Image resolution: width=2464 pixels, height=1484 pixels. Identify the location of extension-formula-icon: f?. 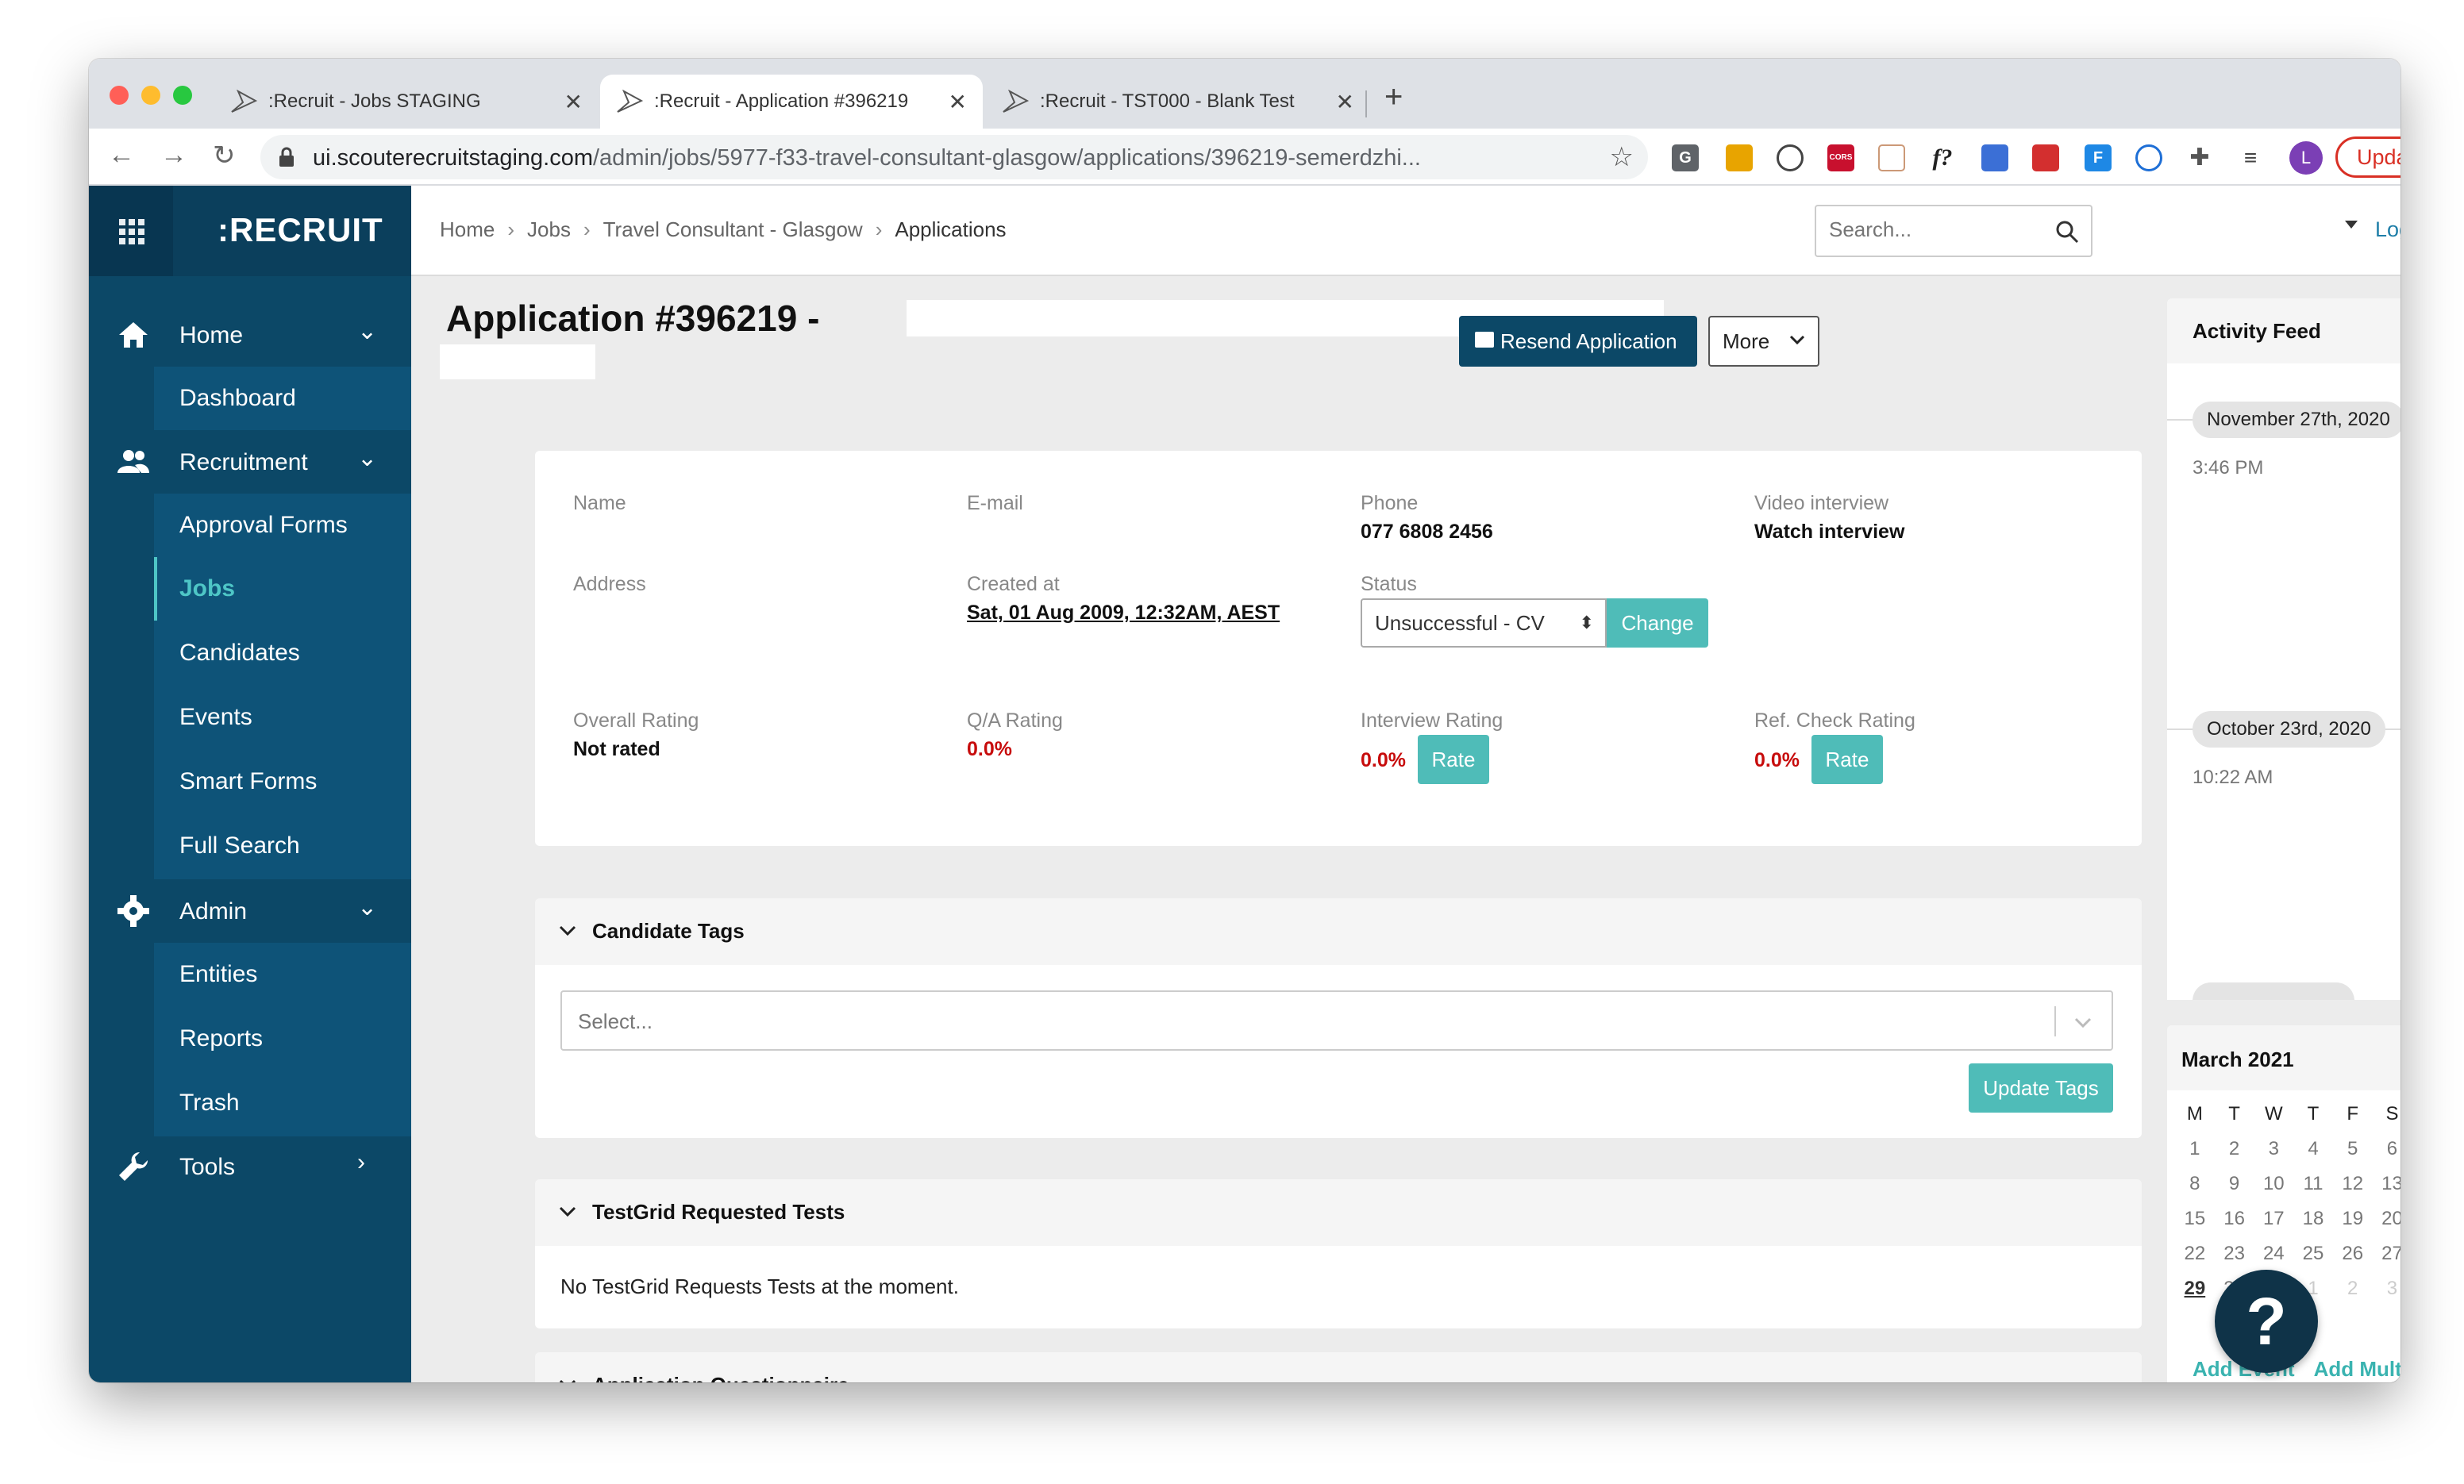
(1942, 157).